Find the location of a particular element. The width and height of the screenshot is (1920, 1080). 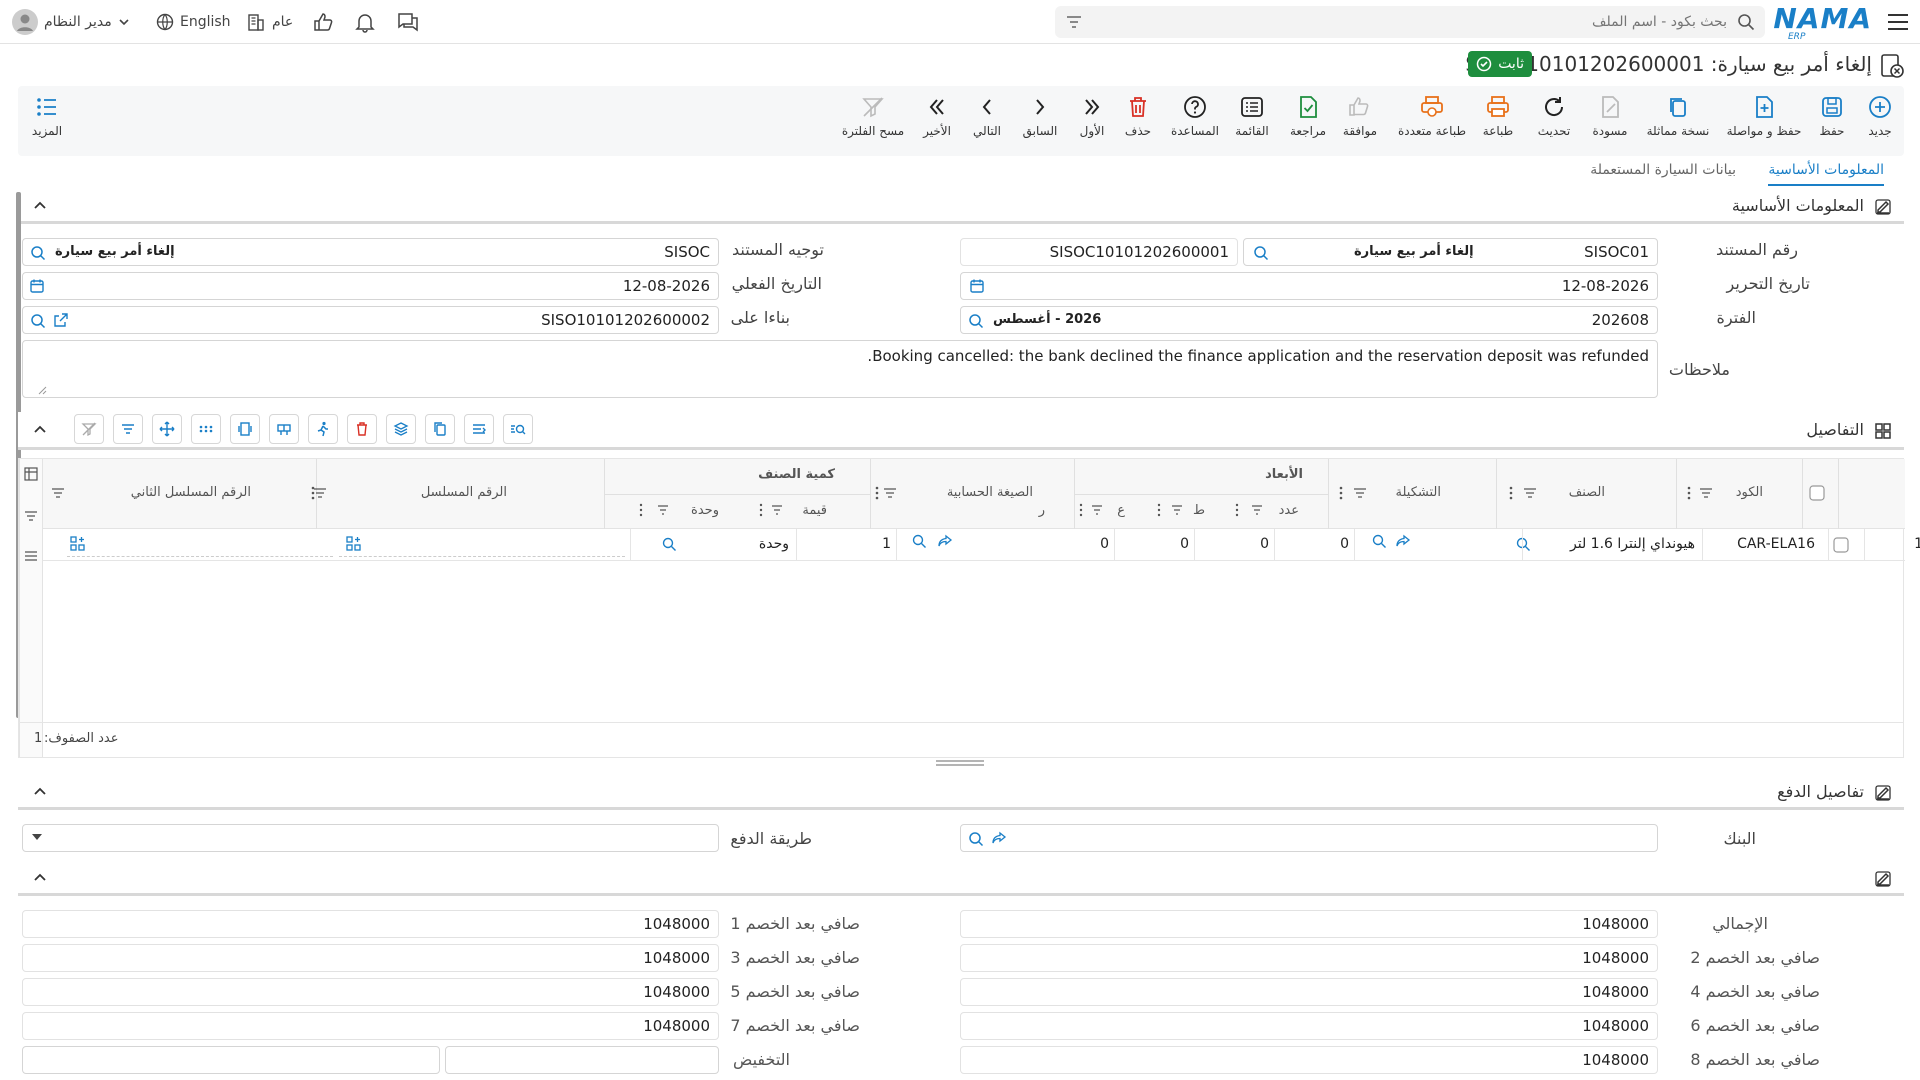

search-input is located at coordinates (1417, 22).